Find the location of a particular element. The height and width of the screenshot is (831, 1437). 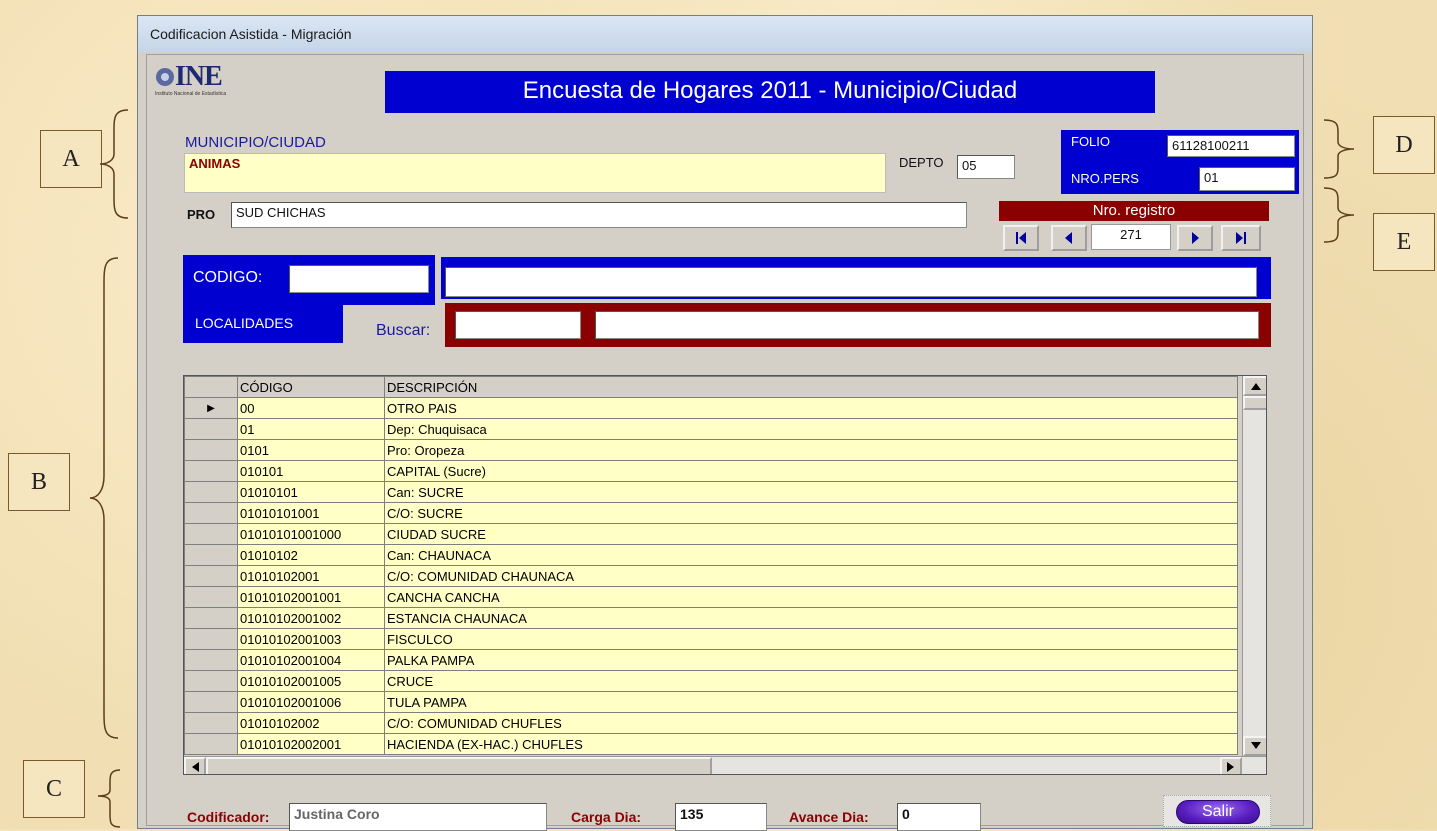

cell-codigo: 01010102 is located at coordinates (311, 555).